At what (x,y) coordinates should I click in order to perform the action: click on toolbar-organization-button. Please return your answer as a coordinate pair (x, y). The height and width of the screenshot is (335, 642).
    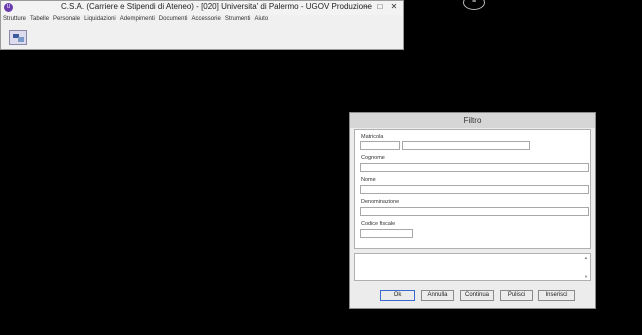
    Looking at the image, I should click on (18, 37).